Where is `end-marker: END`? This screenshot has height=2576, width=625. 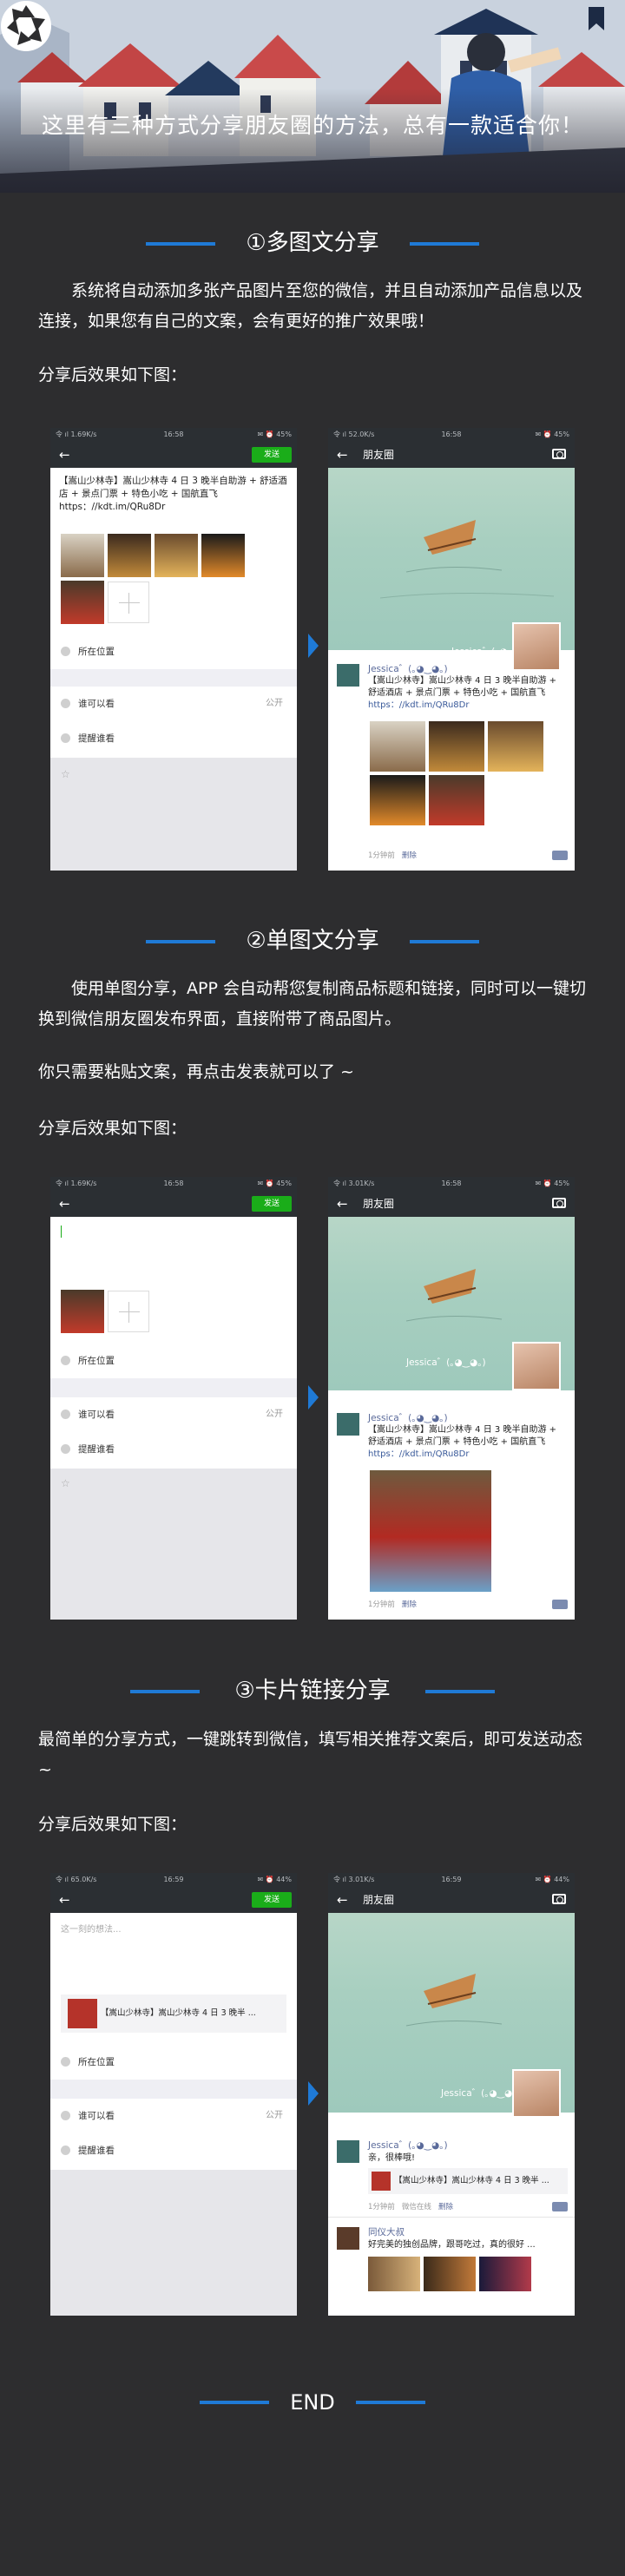
end-marker: END is located at coordinates (312, 2402).